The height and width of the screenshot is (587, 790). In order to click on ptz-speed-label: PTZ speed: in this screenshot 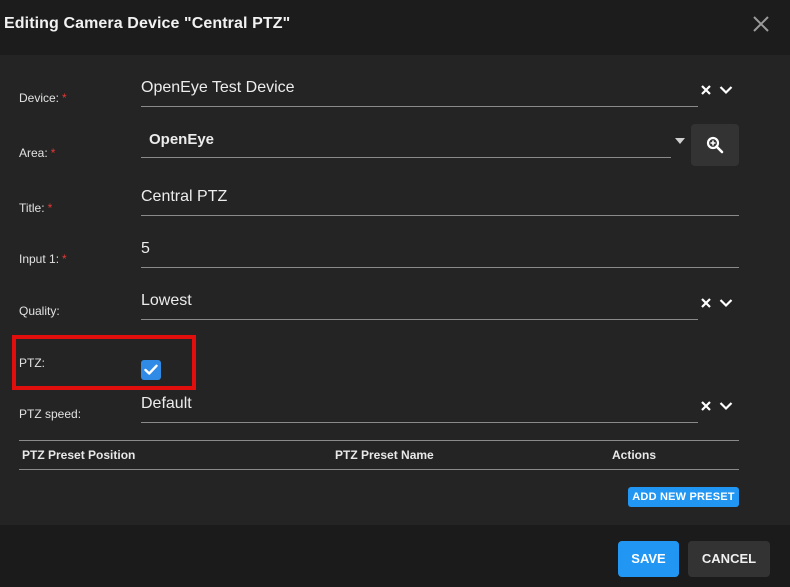, I will do `click(50, 414)`.